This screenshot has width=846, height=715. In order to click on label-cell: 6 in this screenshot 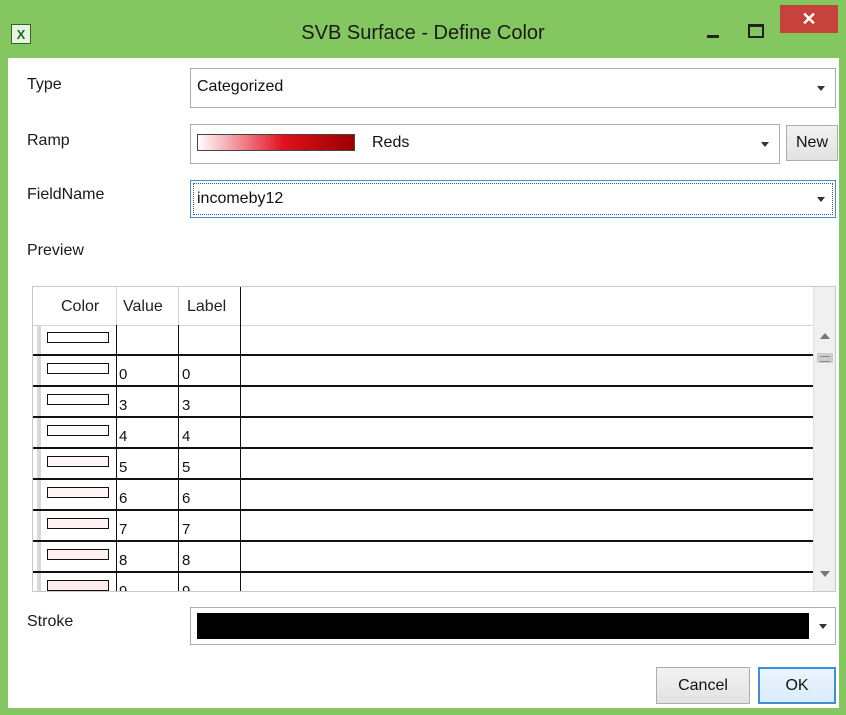, I will do `click(186, 498)`.